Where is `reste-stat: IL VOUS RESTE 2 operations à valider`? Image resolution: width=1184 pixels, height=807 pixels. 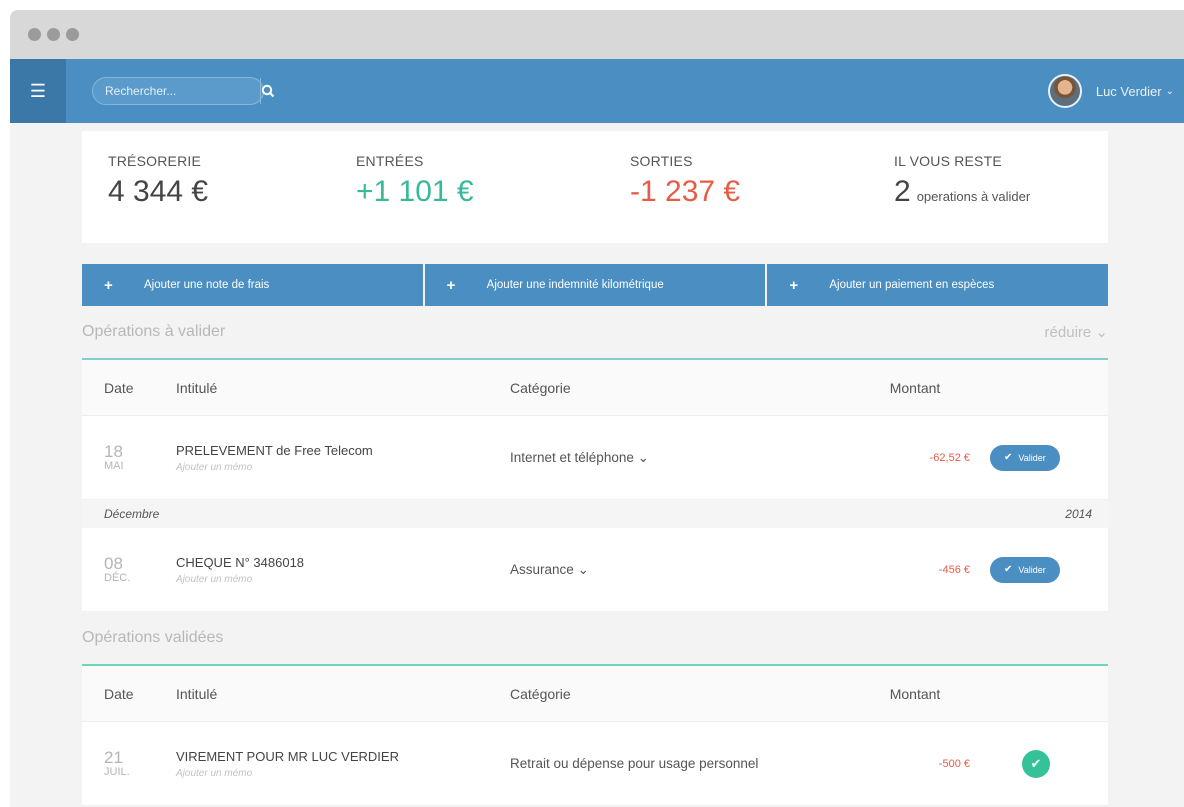
reste-stat: IL VOUS RESTE 2 operations à valider is located at coordinates (962, 181).